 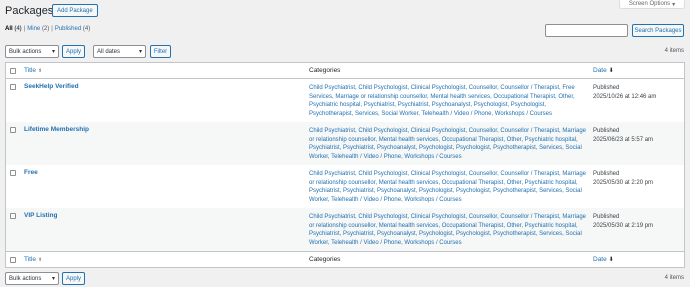 I want to click on row-datetime: 2025/10/26 at 12:46 am, so click(x=625, y=96).